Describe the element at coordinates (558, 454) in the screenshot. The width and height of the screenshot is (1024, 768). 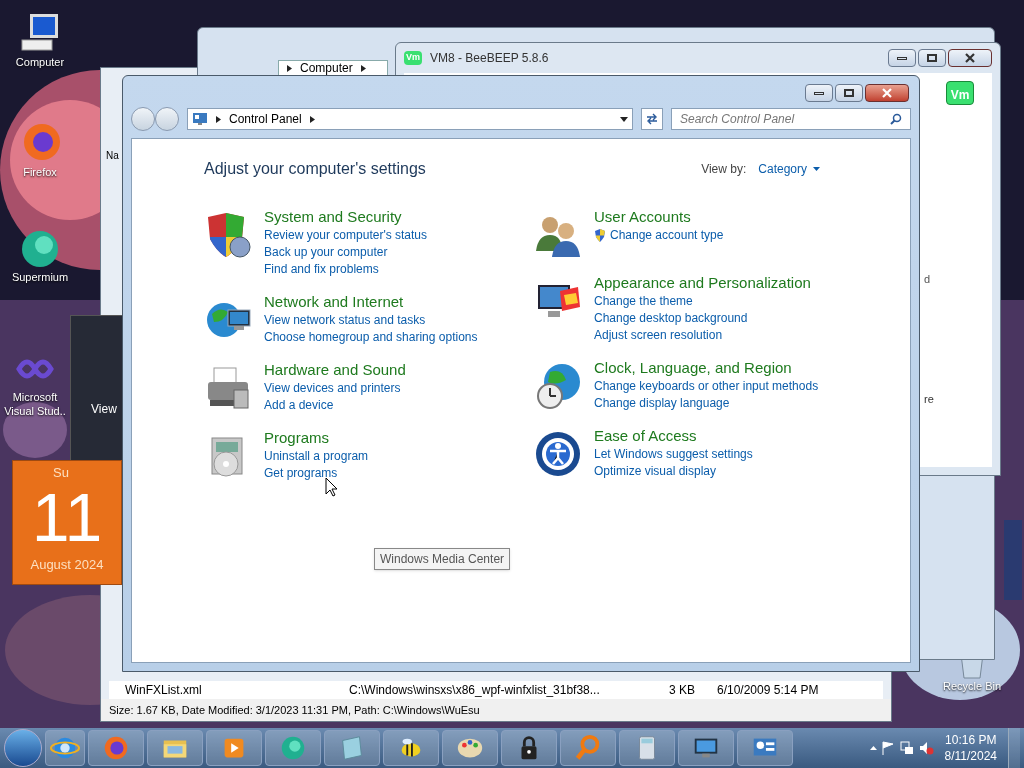
I see `accessibility-icon` at that location.